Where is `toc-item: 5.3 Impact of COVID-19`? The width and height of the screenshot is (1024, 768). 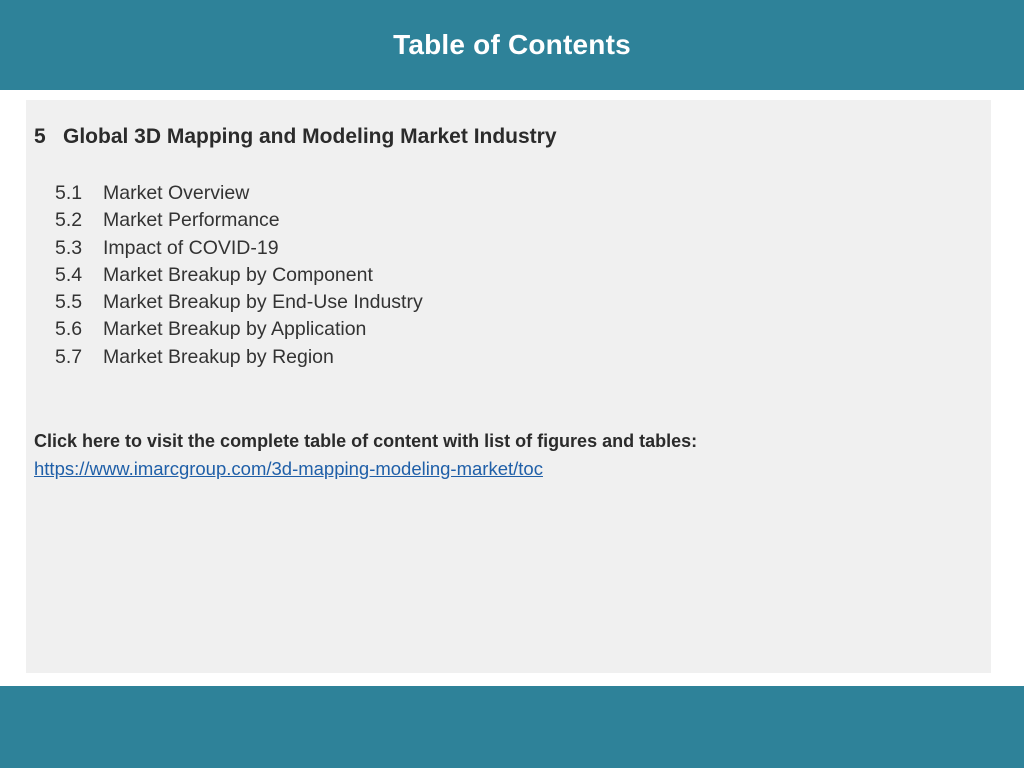 toc-item: 5.3 Impact of COVID-19 is located at coordinates (239, 248).